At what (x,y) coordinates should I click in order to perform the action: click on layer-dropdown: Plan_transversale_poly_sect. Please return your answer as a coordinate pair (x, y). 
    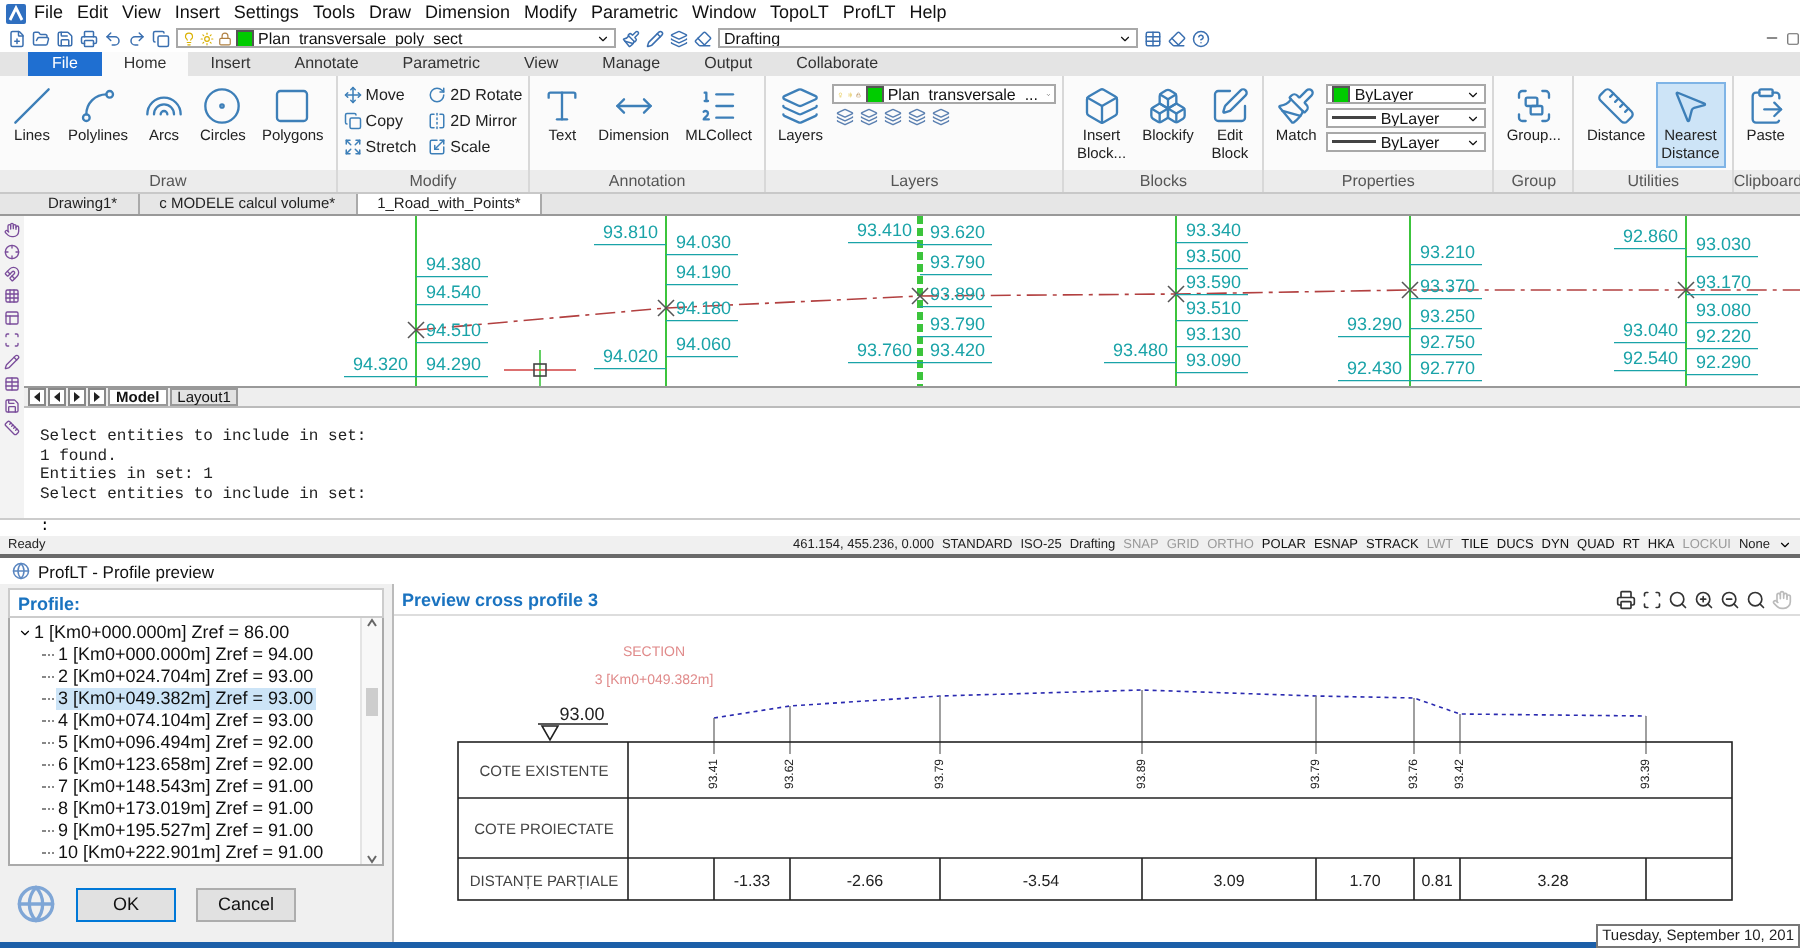
    Looking at the image, I should click on (396, 38).